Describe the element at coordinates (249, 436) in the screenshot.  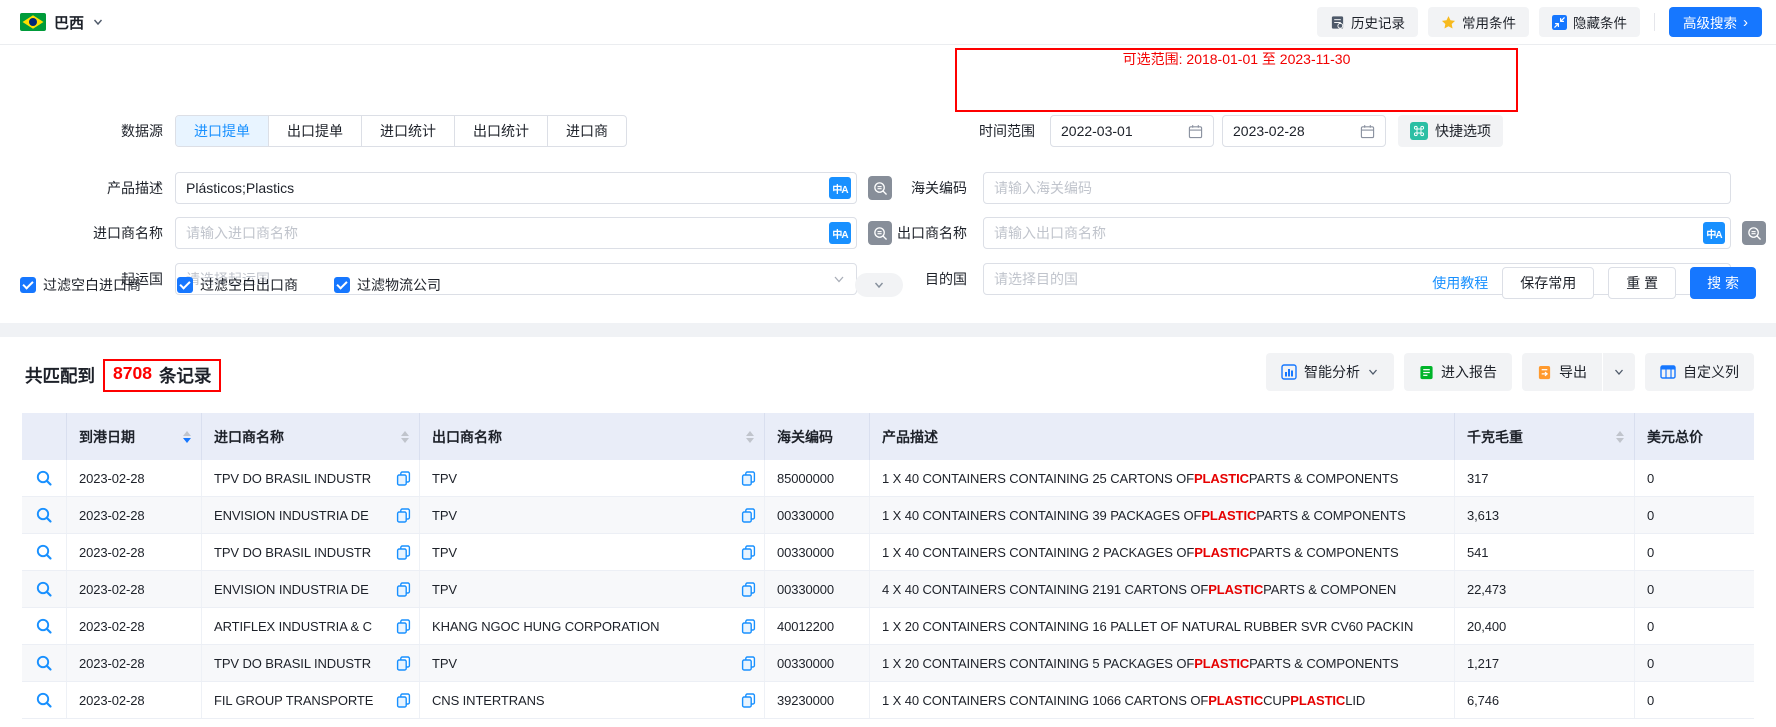
I see `column-label: 进口商名称` at that location.